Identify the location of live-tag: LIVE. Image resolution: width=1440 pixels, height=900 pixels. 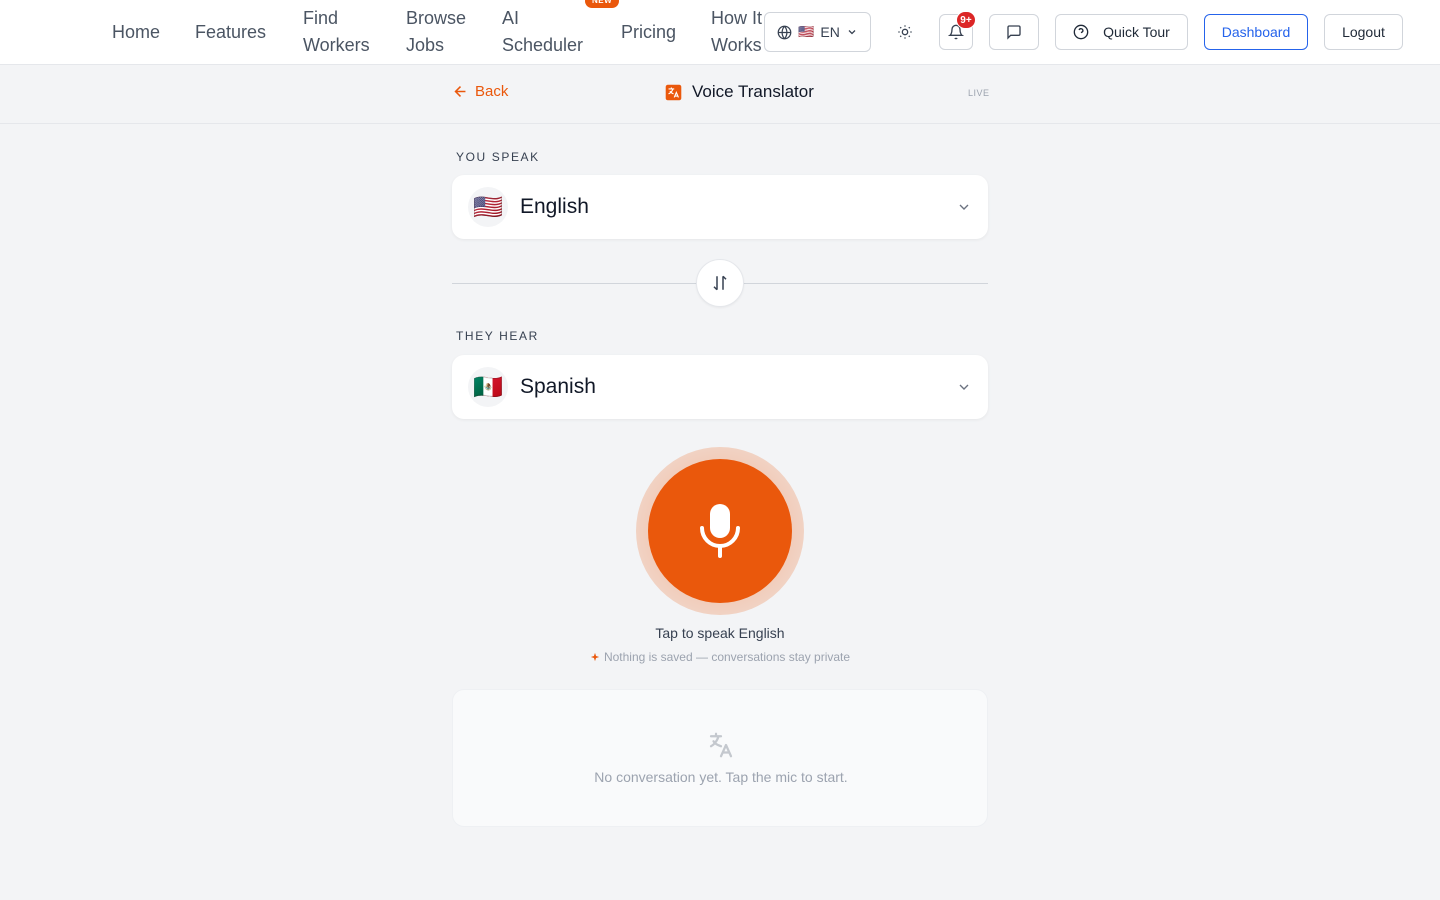
(979, 93).